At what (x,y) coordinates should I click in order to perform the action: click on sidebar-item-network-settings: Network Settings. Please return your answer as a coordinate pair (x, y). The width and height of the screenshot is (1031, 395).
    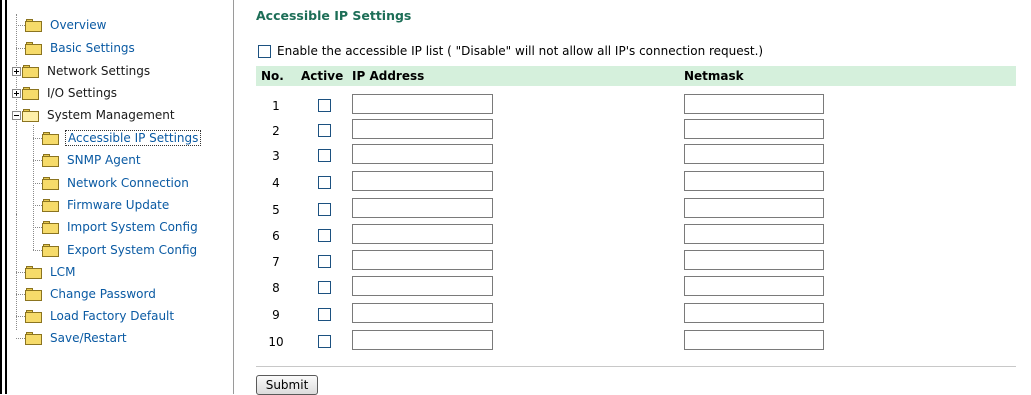
    Looking at the image, I should click on (82, 71).